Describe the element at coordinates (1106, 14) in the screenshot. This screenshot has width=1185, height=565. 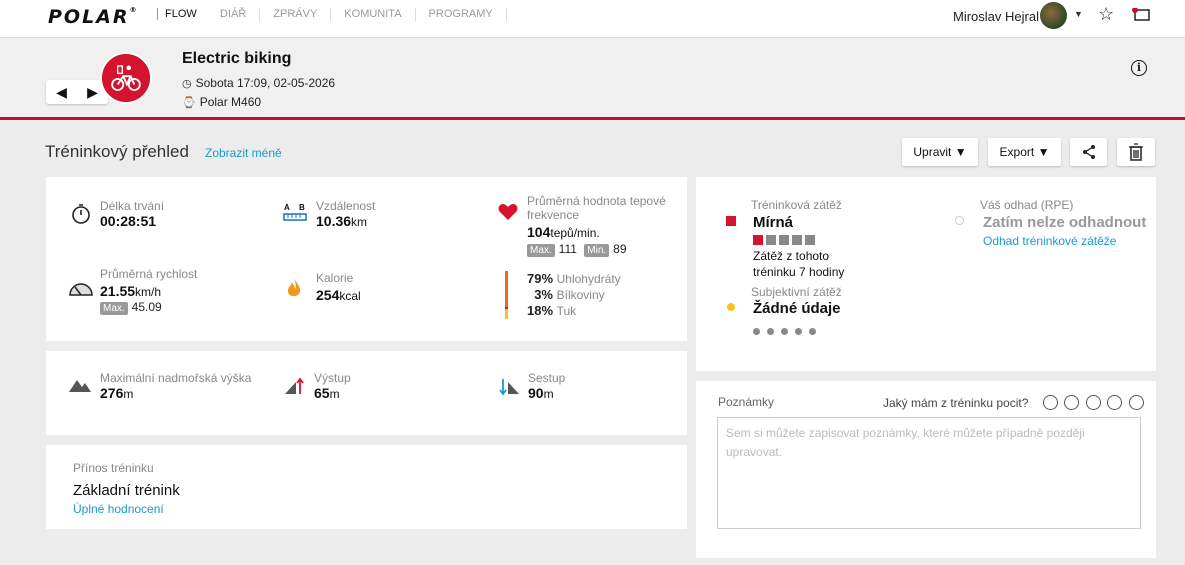
I see `star-icon: ☆` at that location.